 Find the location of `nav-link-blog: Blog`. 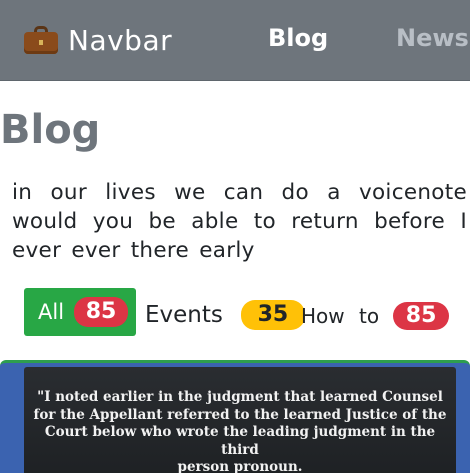

nav-link-blog: Blog is located at coordinates (298, 38).